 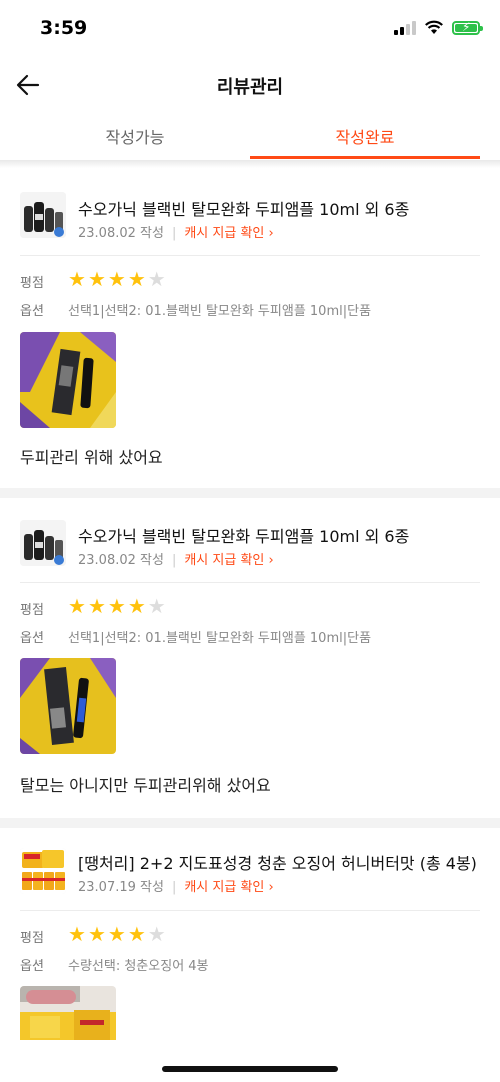 What do you see at coordinates (138, 966) in the screenshot?
I see `option-value: 수량선택: 청춘오징어 4봉` at bounding box center [138, 966].